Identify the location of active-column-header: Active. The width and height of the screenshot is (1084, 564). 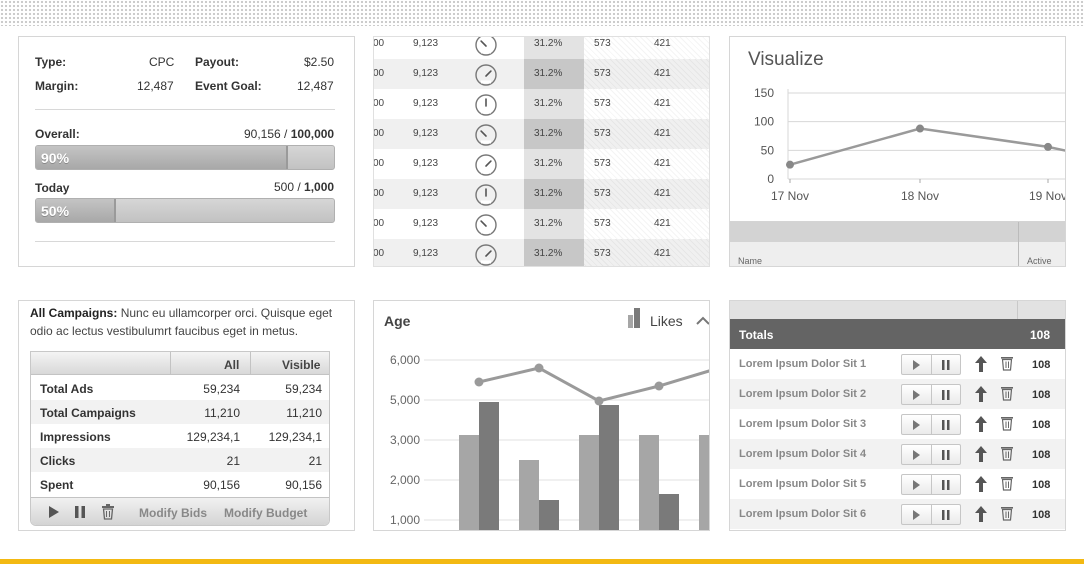
(1039, 261).